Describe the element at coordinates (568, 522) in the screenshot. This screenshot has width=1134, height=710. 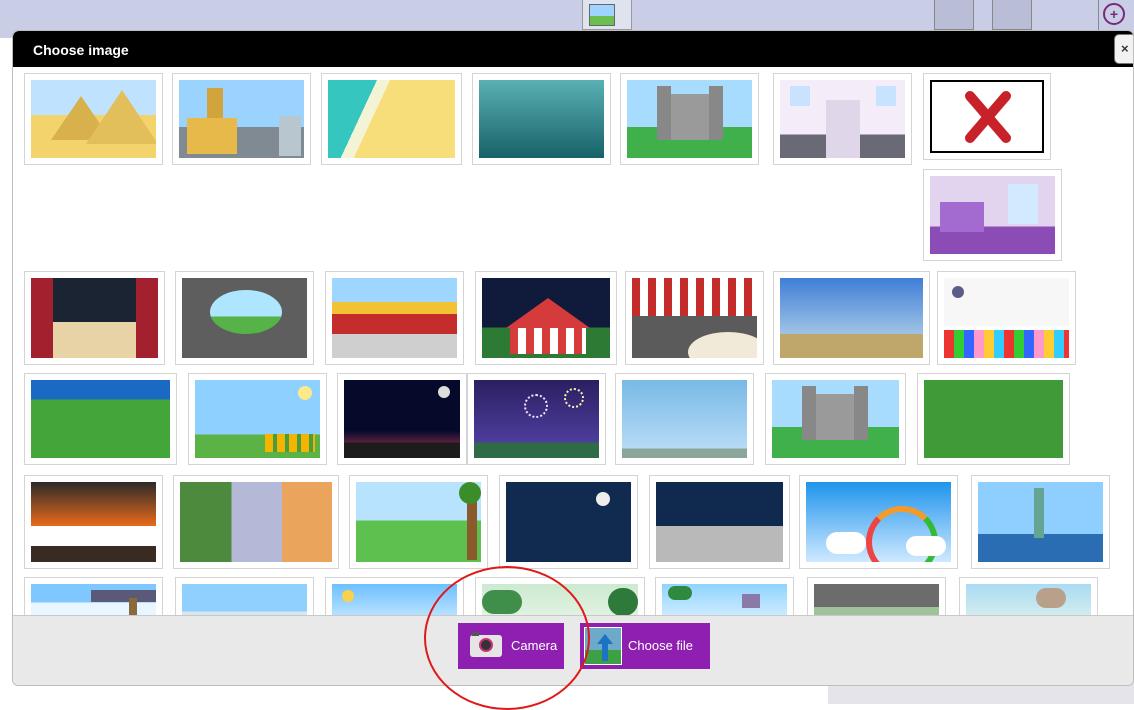
I see `thumb-night-moon-stars` at that location.